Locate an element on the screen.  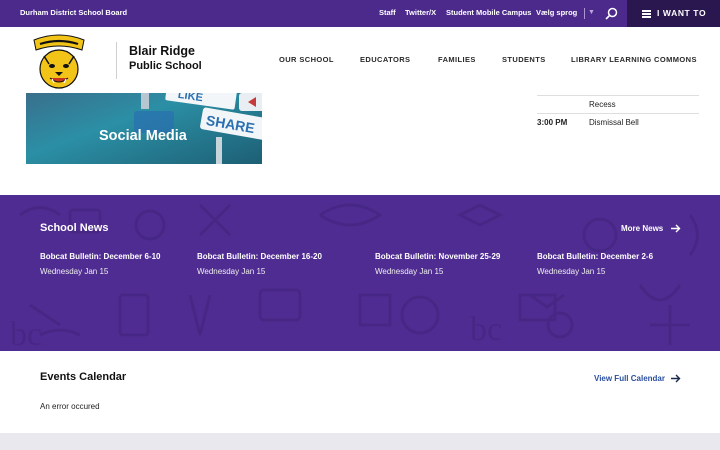
i-want-to-label: I WANT TO is located at coordinates (682, 13).